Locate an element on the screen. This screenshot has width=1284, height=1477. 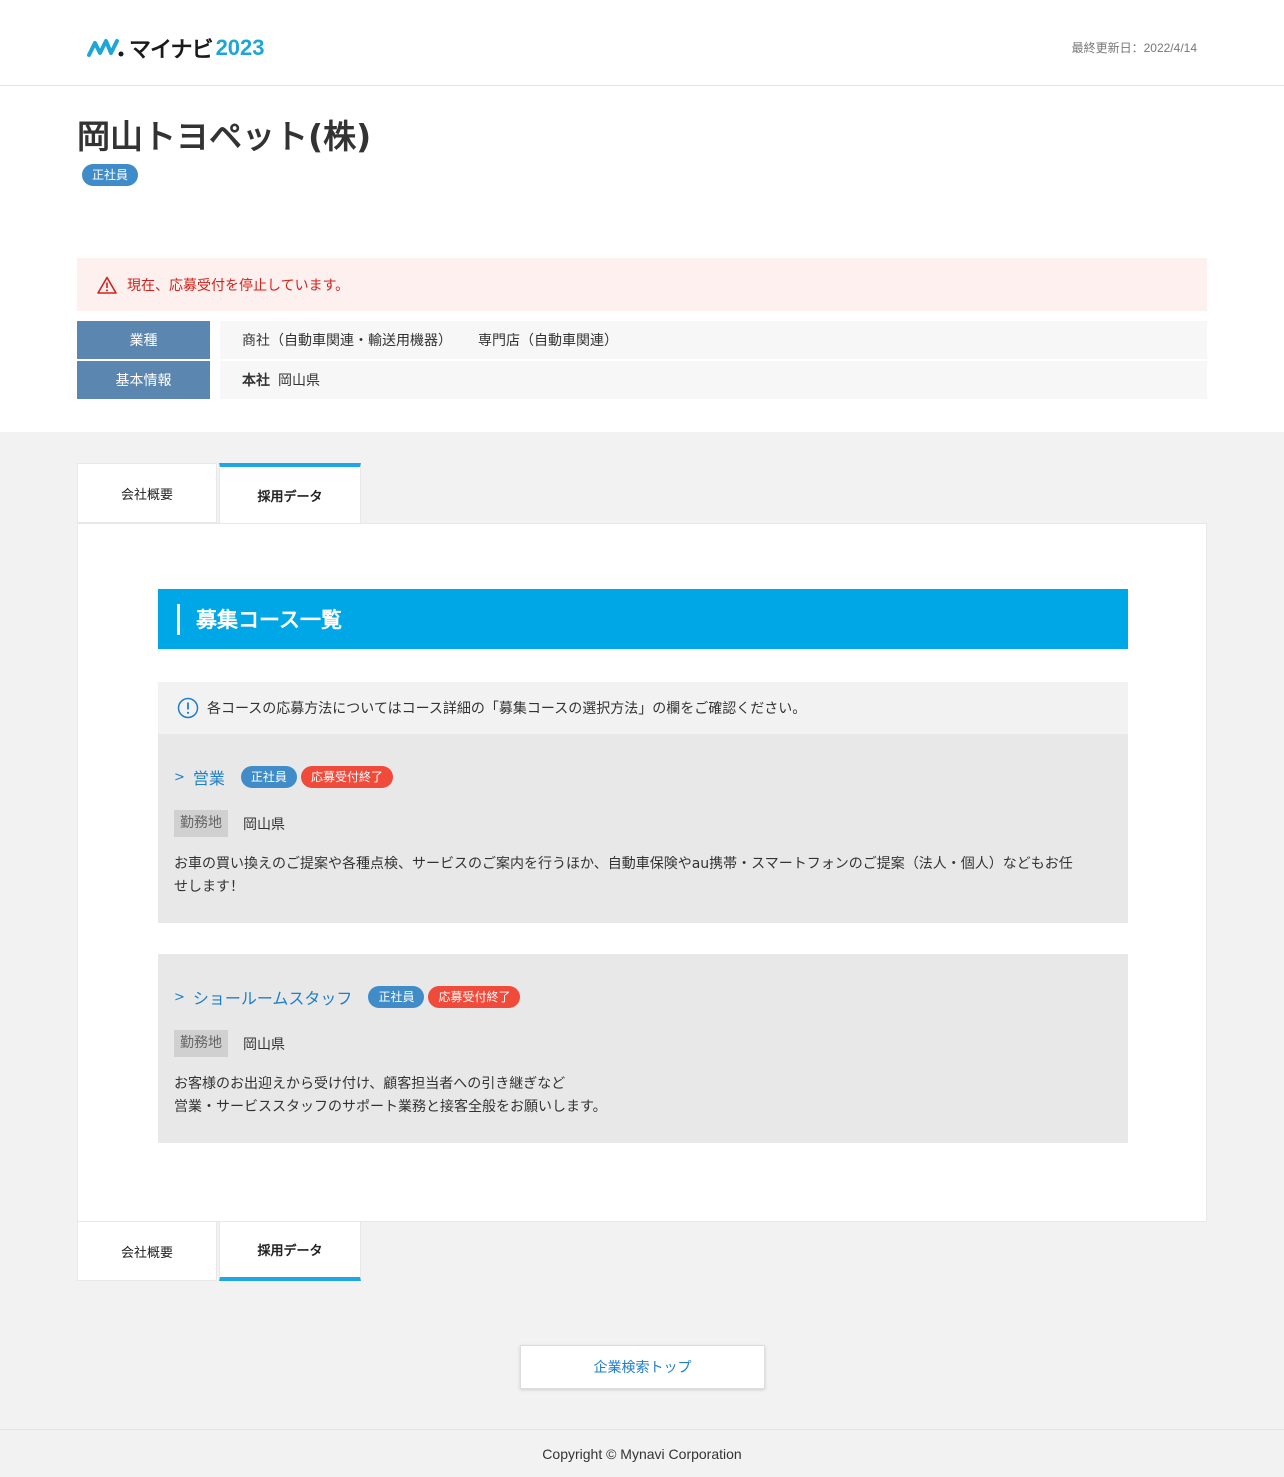
logo-year: 2023 is located at coordinates (240, 47).